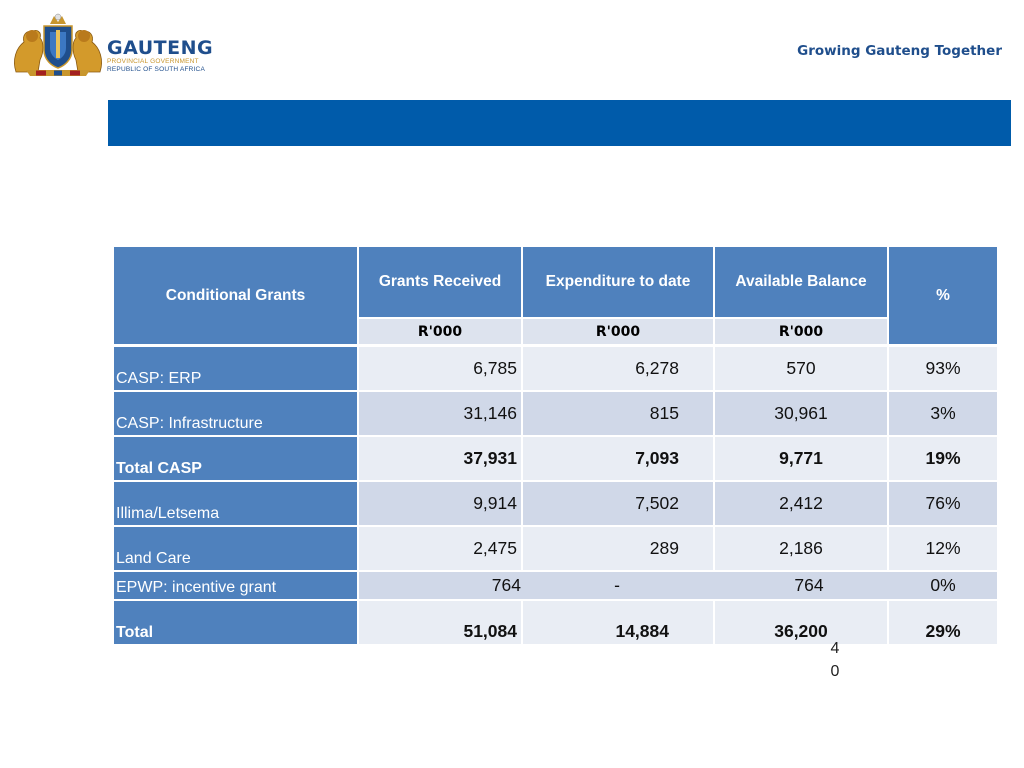 The height and width of the screenshot is (768, 1024). Describe the element at coordinates (235, 503) in the screenshot. I see `row-label: Illima/Letsema` at that location.